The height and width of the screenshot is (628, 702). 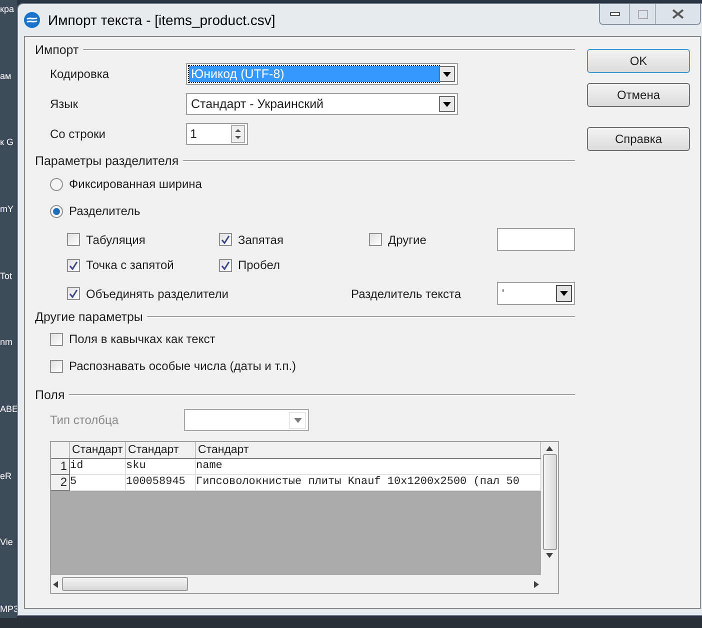 What do you see at coordinates (8, 409) in the screenshot?
I see `desktop-icon-label: ABE` at bounding box center [8, 409].